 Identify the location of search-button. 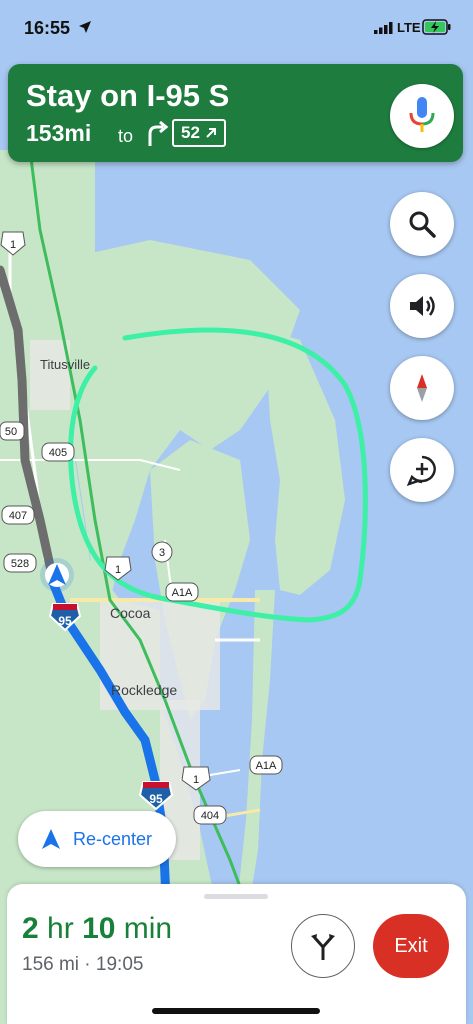
(422, 224).